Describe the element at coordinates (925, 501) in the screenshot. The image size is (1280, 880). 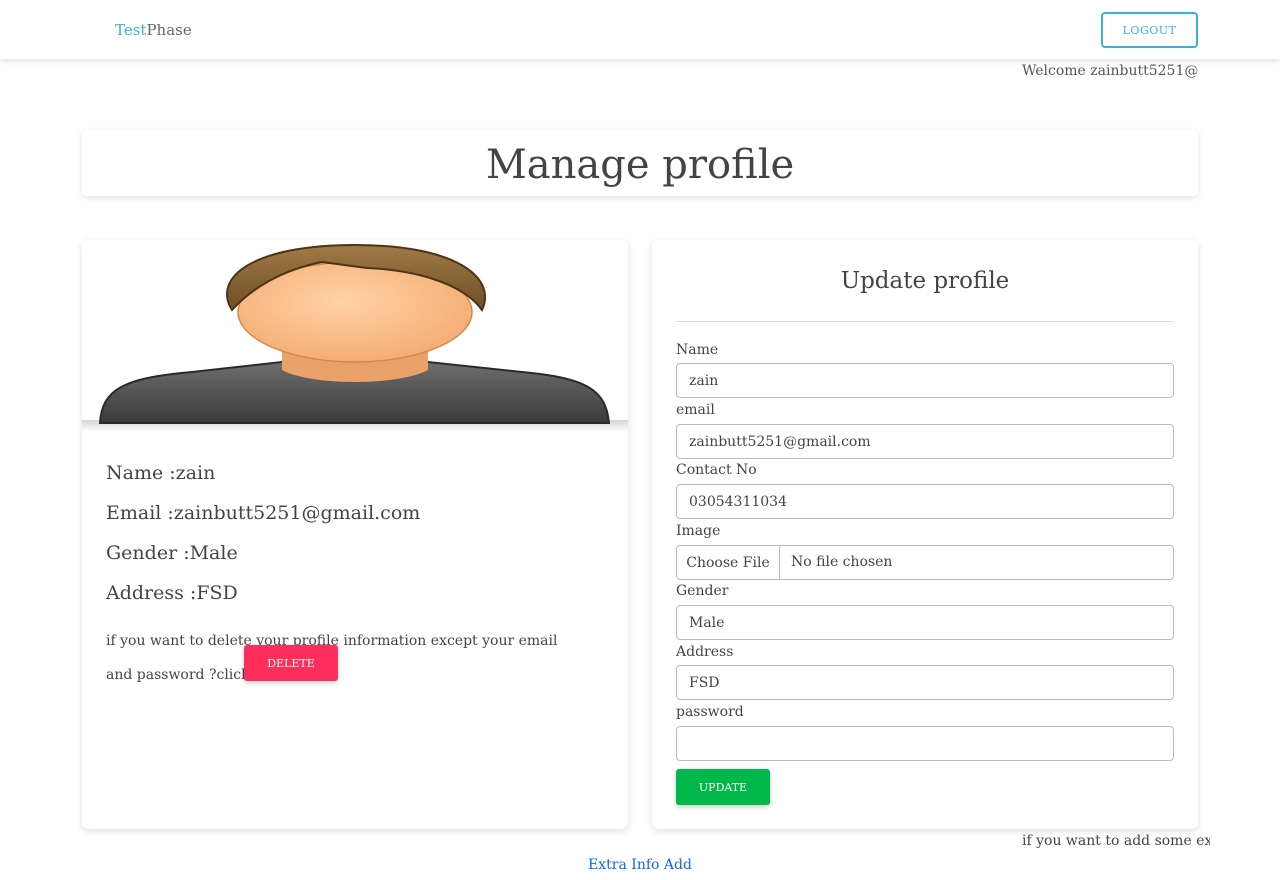
I see `contact-input` at that location.